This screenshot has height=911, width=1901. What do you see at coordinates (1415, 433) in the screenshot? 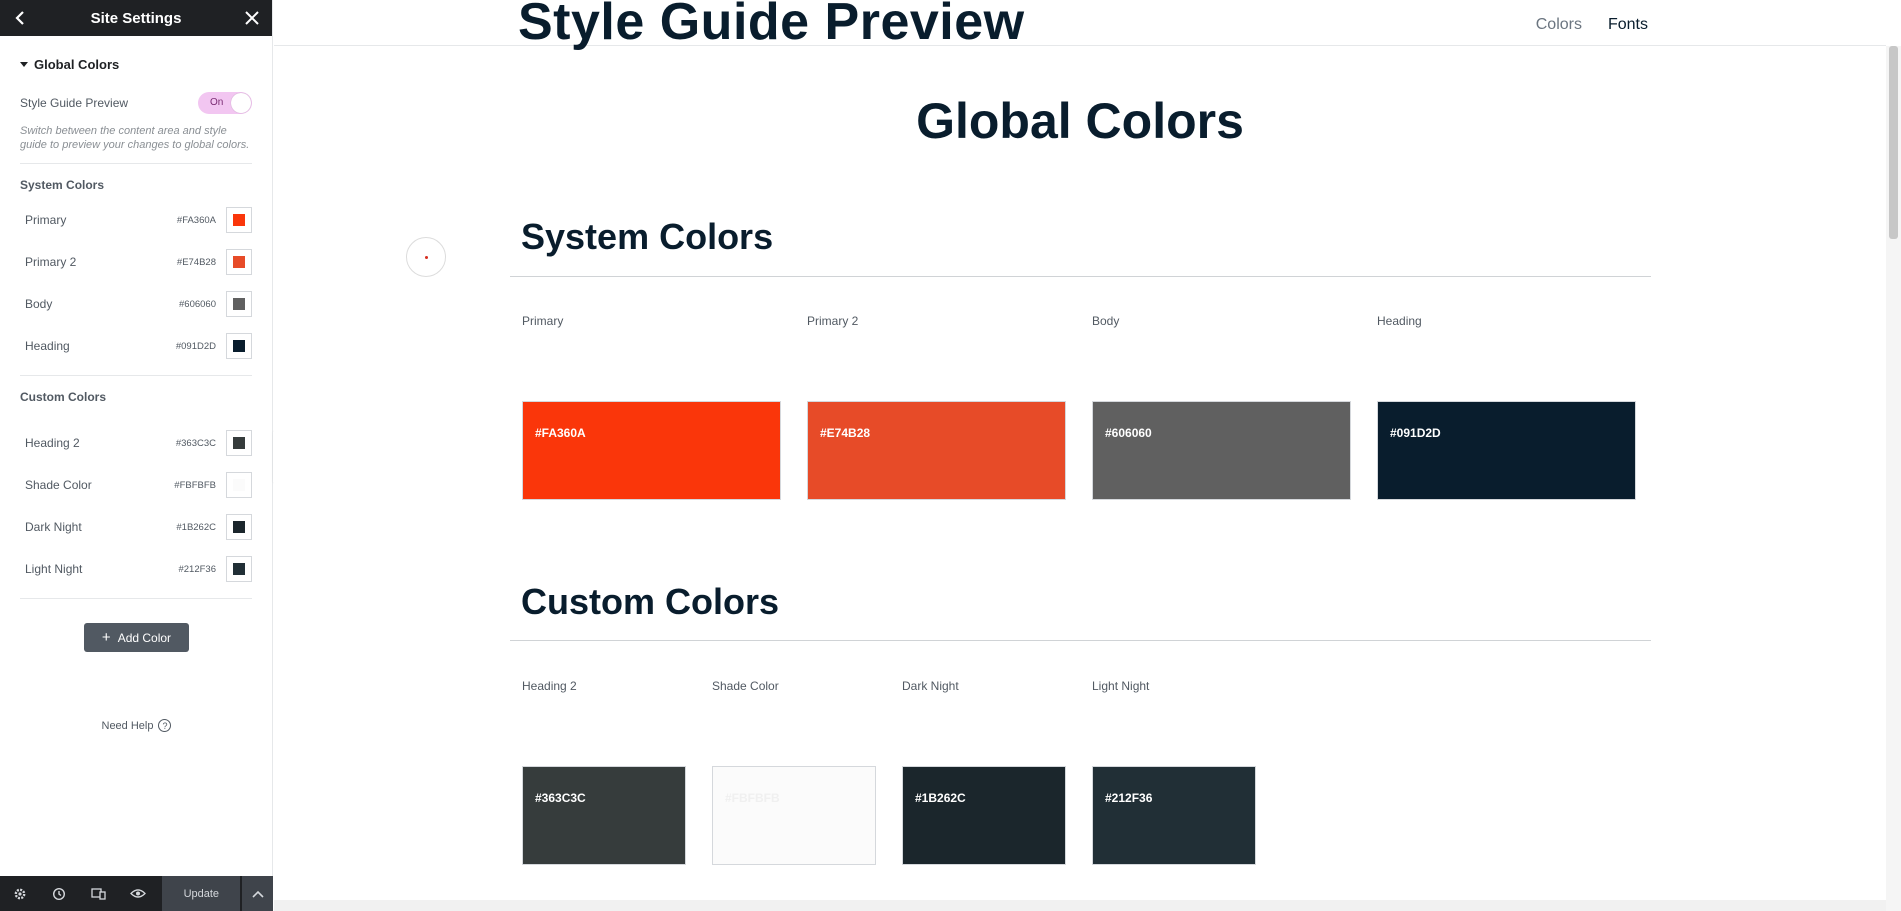
I see `swatch-hex: #091D2D` at bounding box center [1415, 433].